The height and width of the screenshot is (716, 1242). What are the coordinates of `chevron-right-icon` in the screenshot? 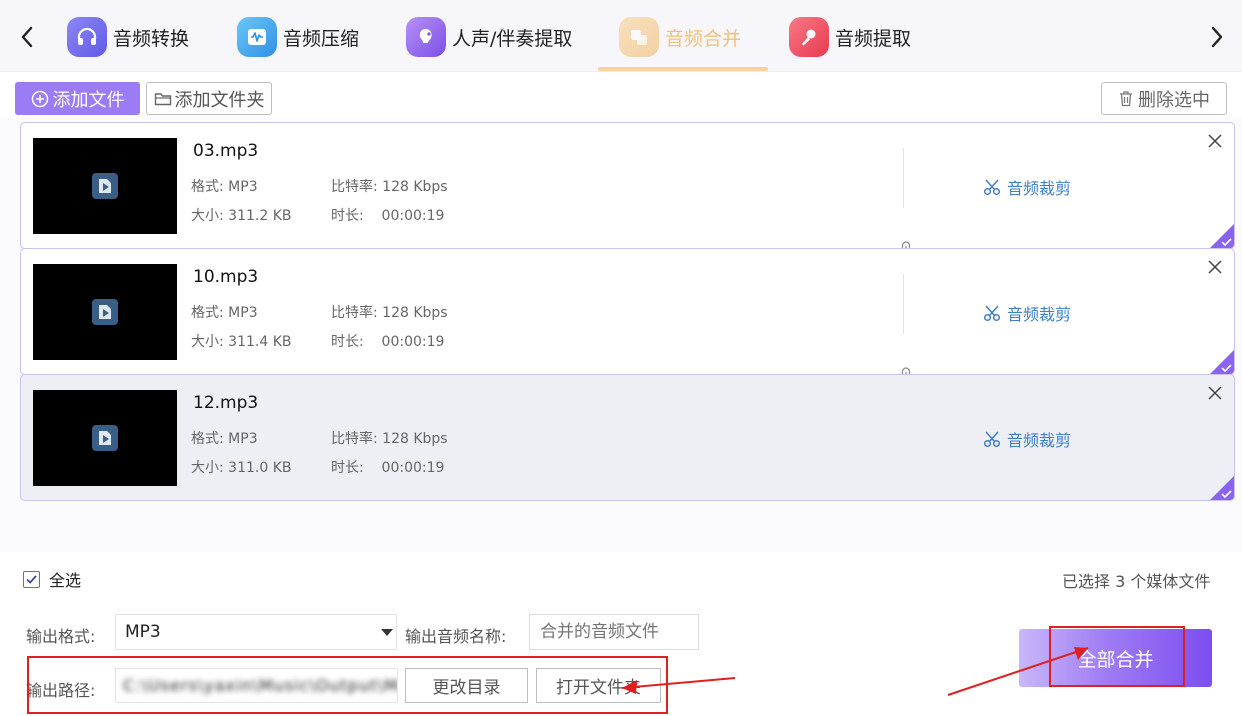 It's located at (1217, 37).